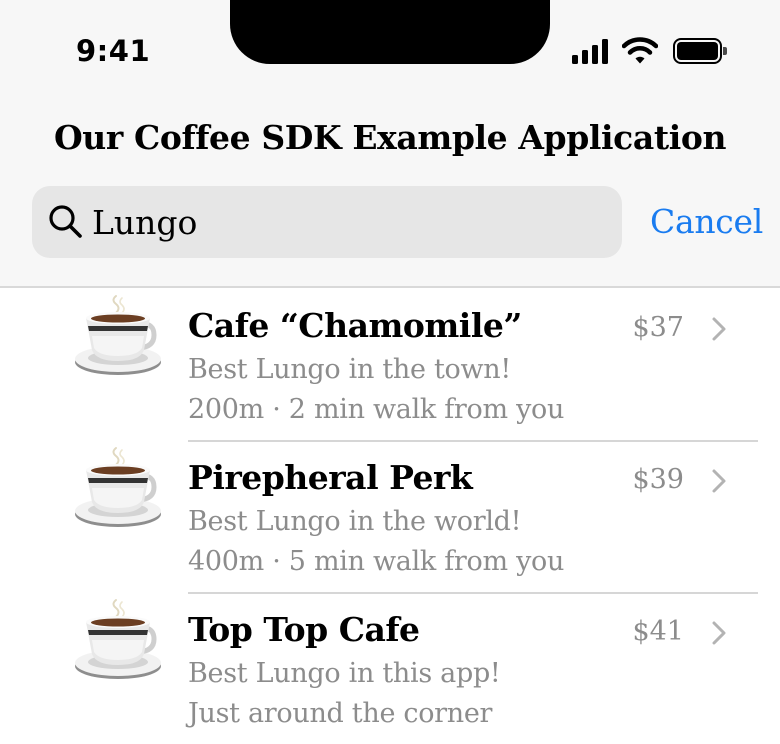 Image resolution: width=780 pixels, height=744 pixels. Describe the element at coordinates (340, 713) in the screenshot. I see `cafe-distance: Just around the corner` at that location.